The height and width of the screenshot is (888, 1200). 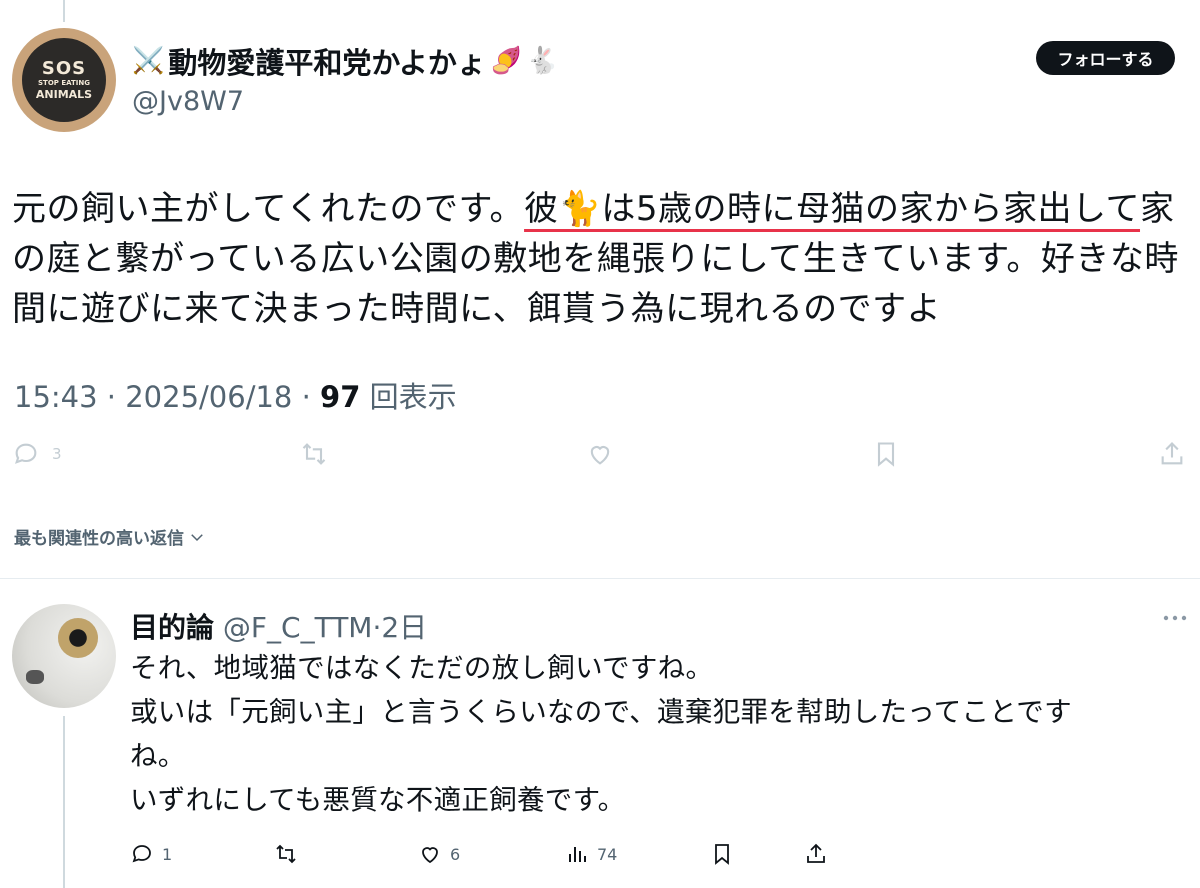 What do you see at coordinates (64, 11) in the screenshot?
I see `thread-line` at bounding box center [64, 11].